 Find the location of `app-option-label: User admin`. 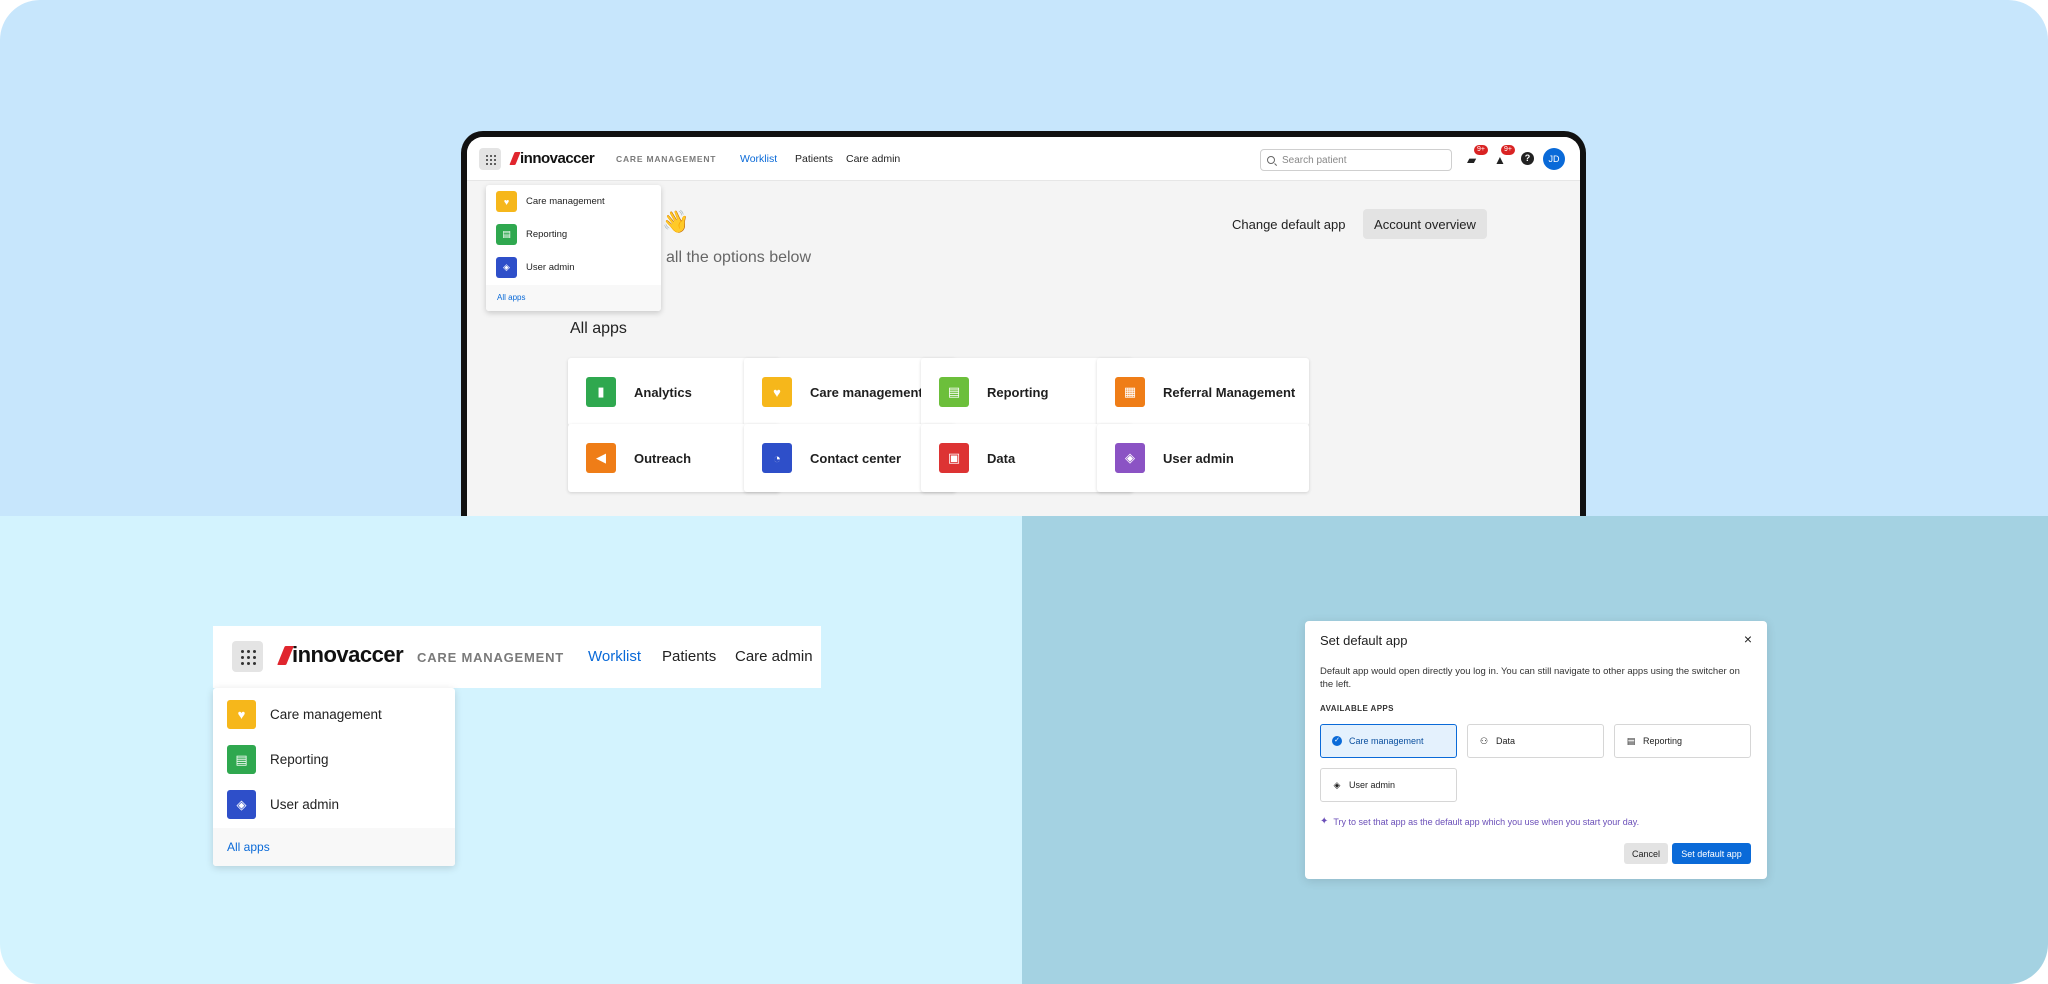

app-option-label: User admin is located at coordinates (1372, 785).